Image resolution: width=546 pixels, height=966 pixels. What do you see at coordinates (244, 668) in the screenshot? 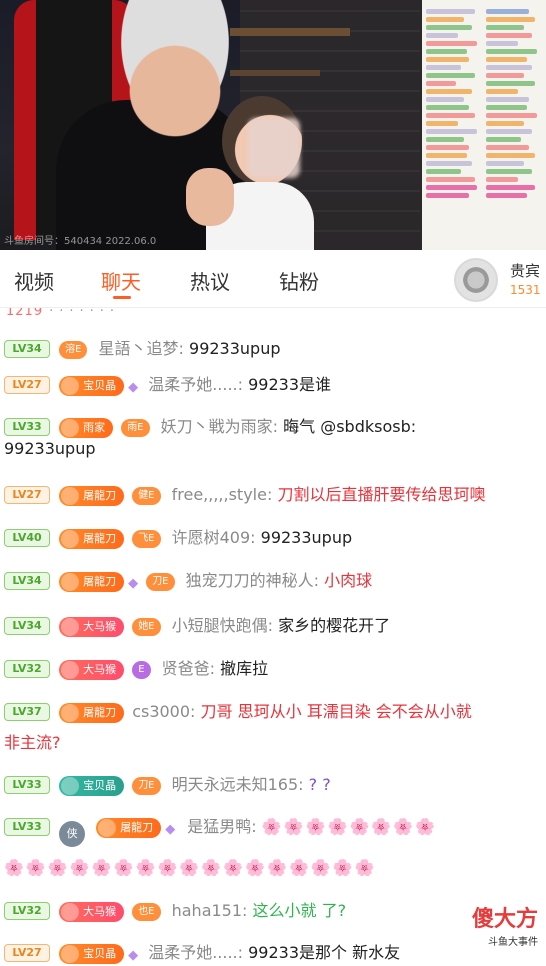
I see `message-text: 撤库拉` at bounding box center [244, 668].